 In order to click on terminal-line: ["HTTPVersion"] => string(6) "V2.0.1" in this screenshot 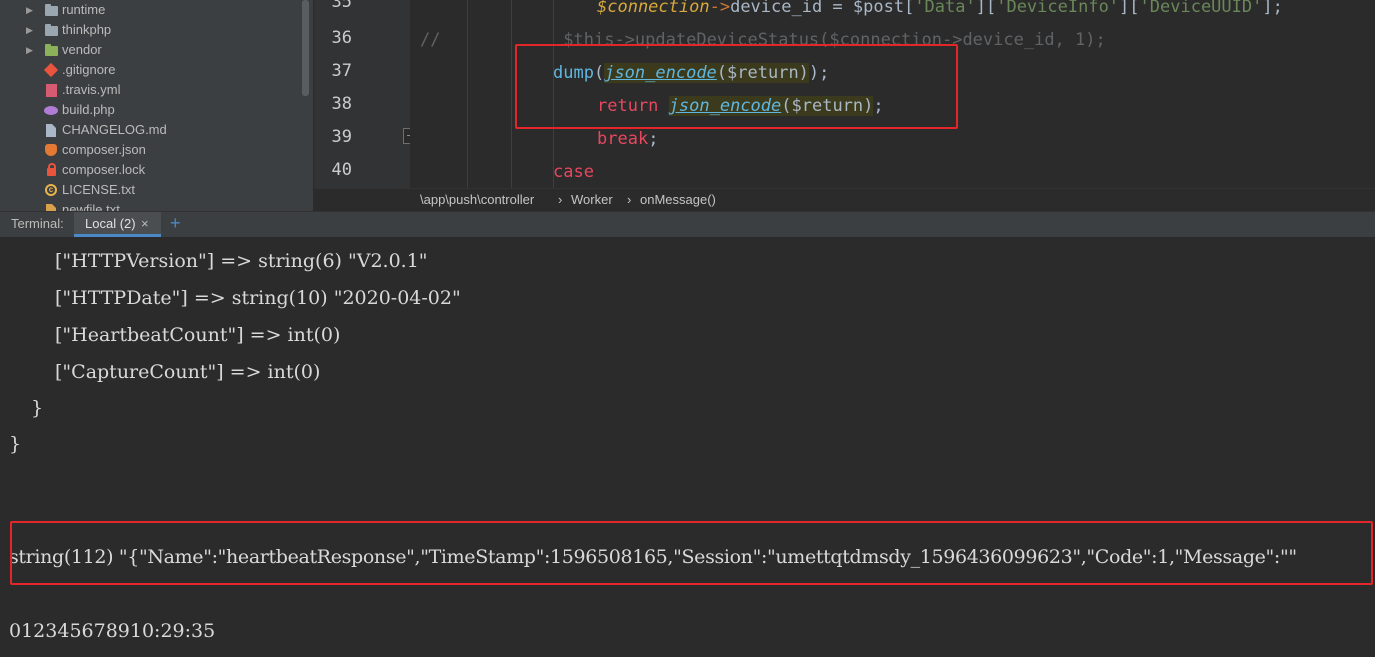, I will do `click(241, 261)`.